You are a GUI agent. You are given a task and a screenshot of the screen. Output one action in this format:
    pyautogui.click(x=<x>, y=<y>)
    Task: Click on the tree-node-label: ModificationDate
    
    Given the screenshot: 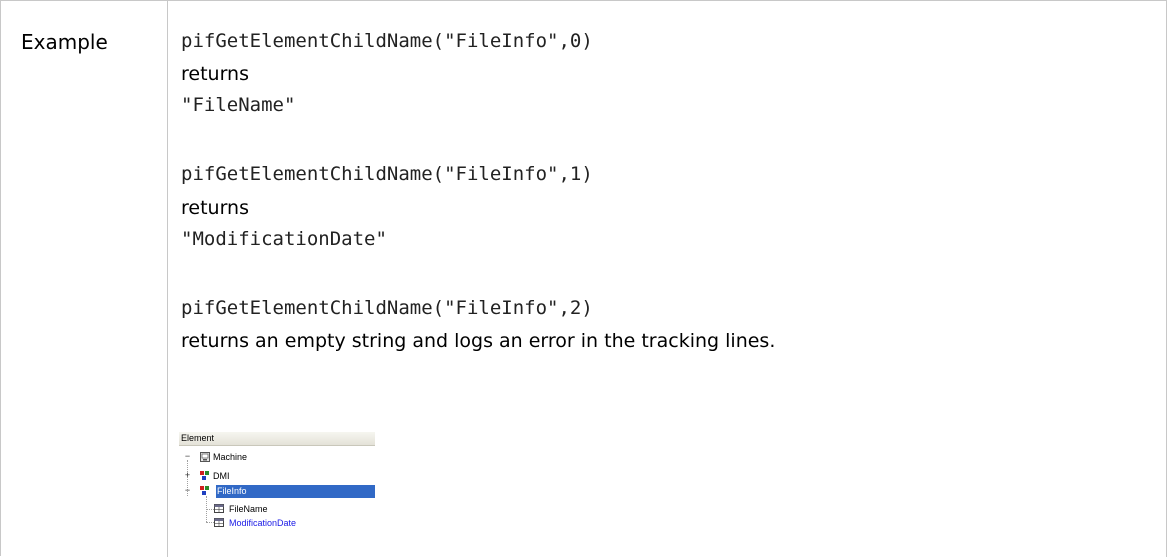 What is the action you would take?
    pyautogui.click(x=263, y=523)
    